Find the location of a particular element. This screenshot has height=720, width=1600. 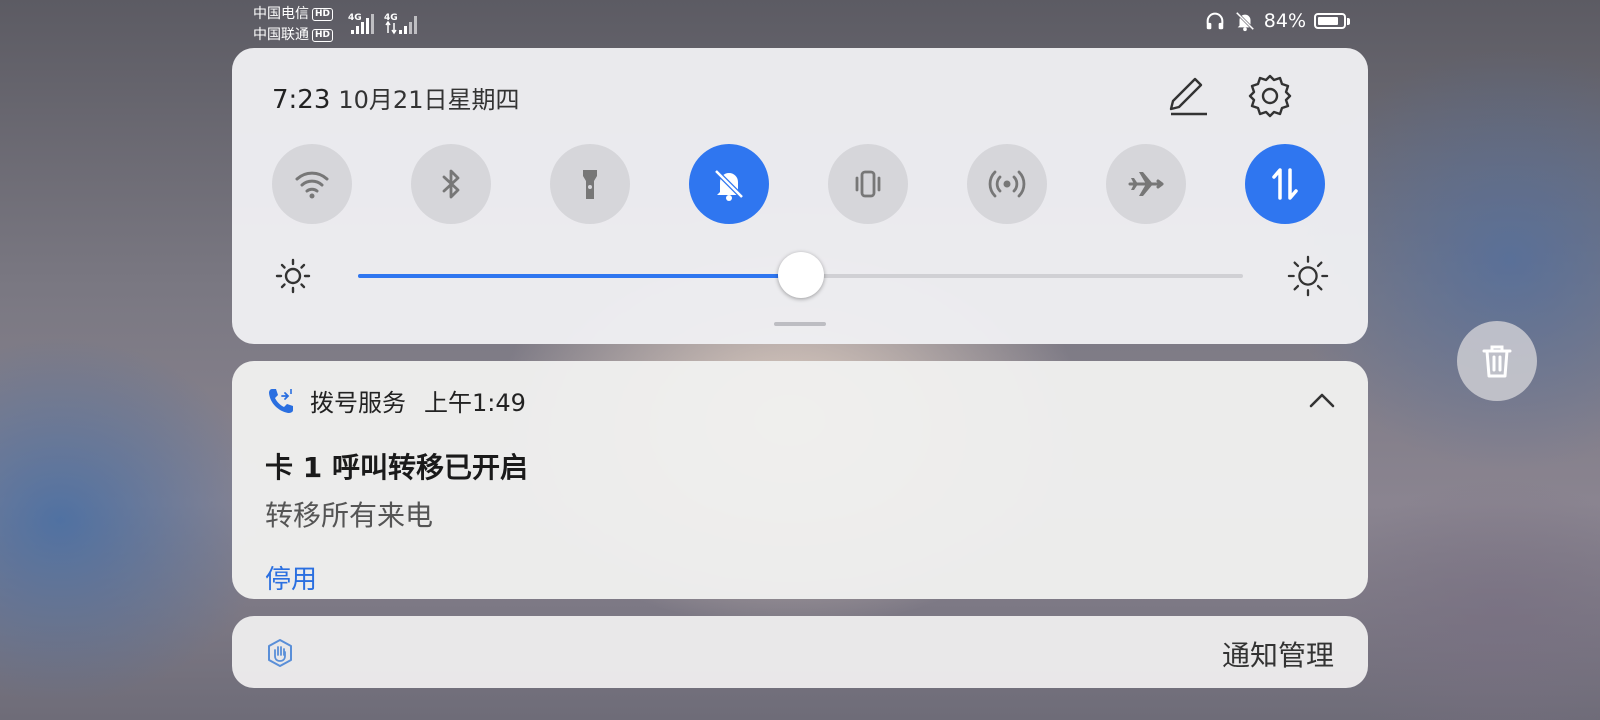

network-type-1: 4G is located at coordinates (355, 18).